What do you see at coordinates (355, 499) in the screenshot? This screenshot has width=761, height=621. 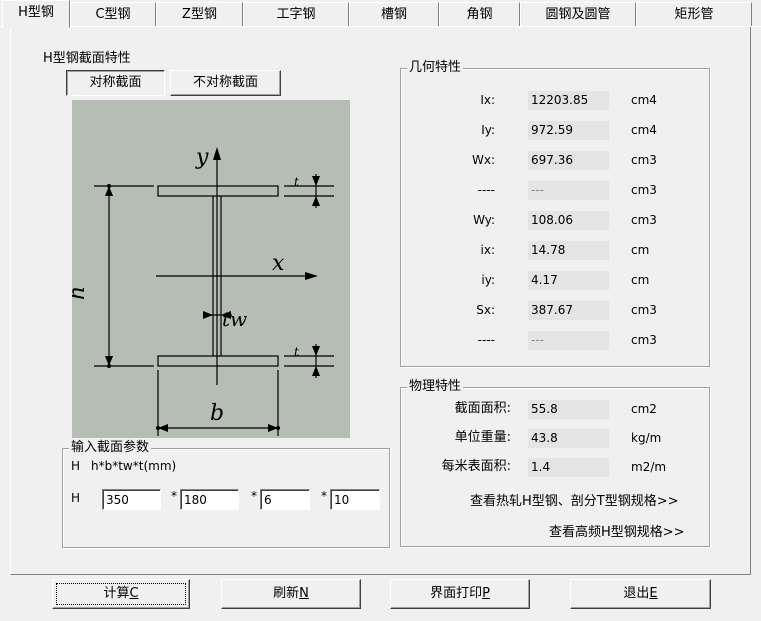 I see `flange-thickness-input` at bounding box center [355, 499].